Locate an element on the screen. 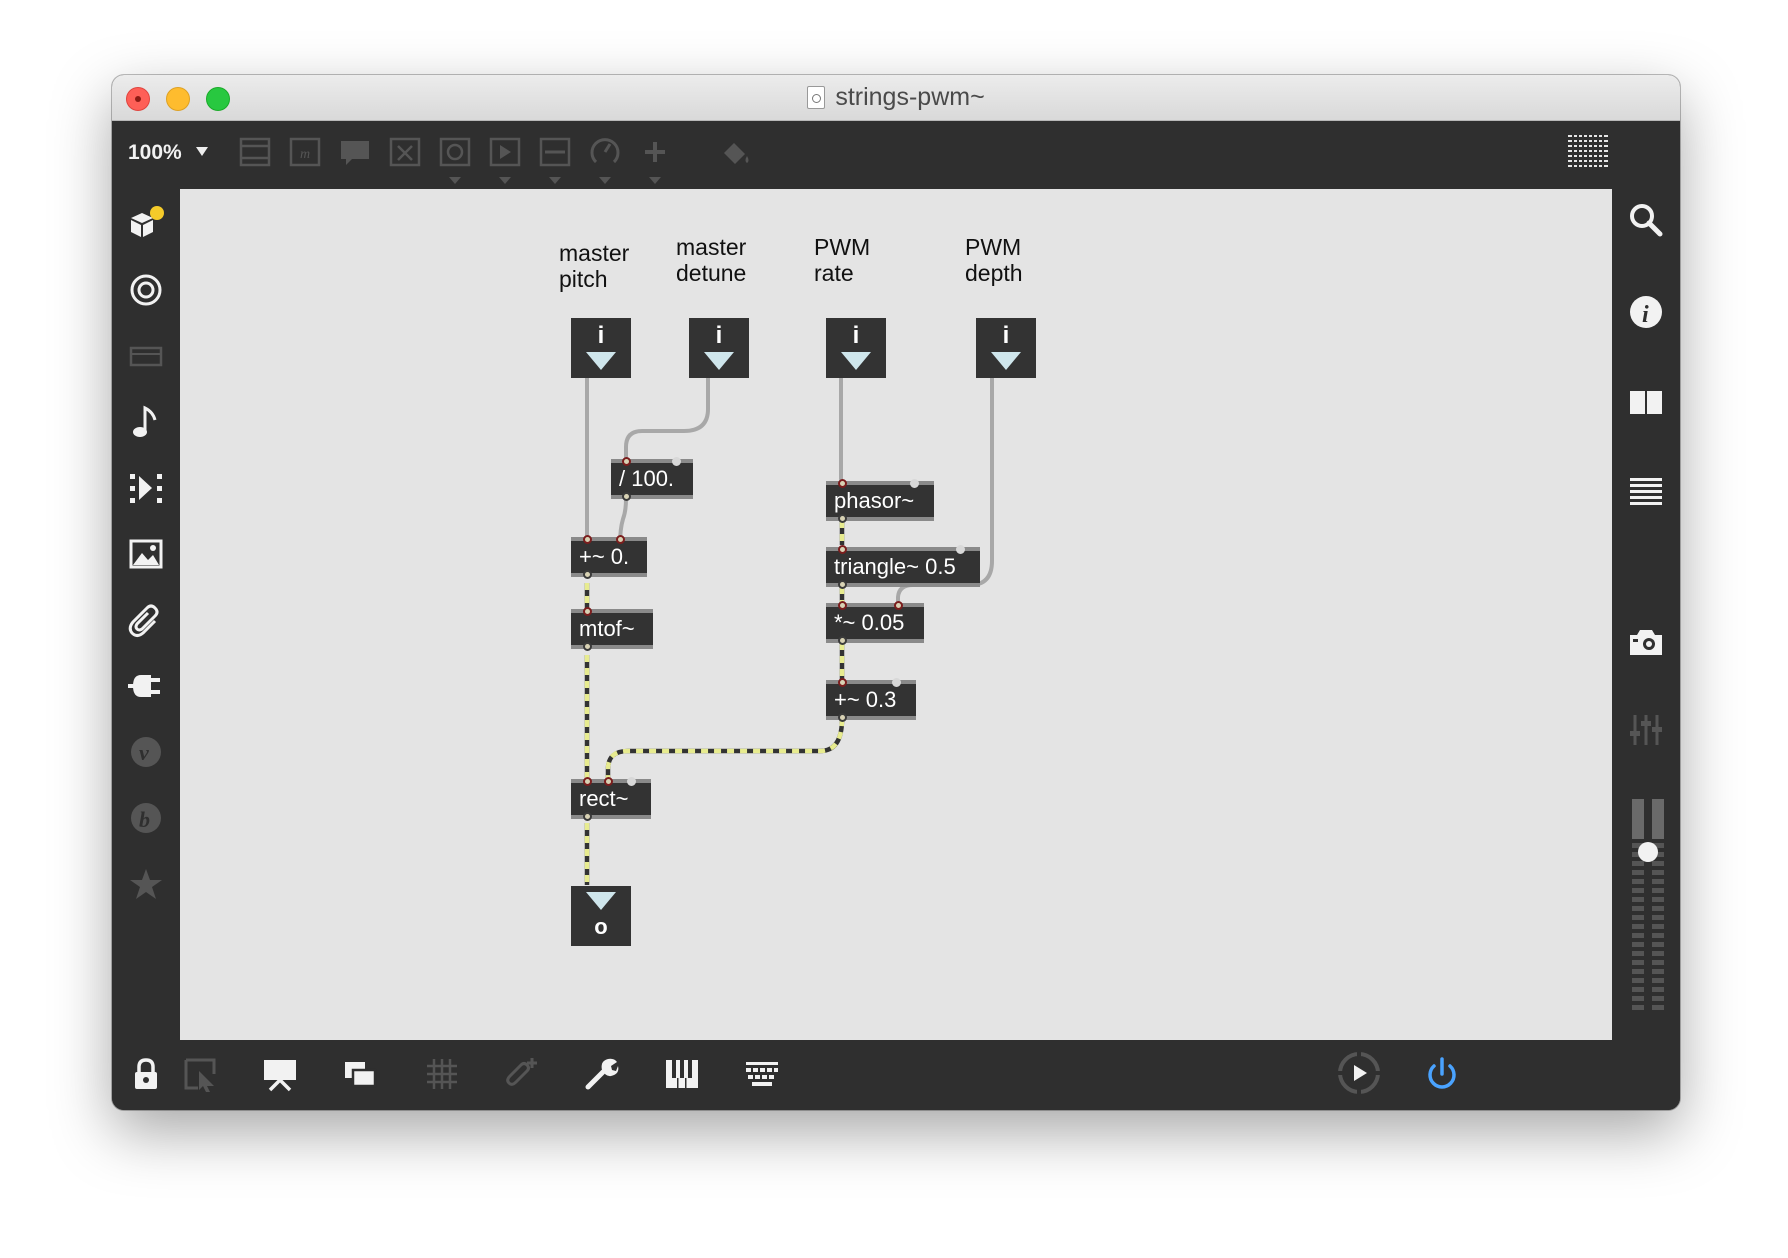 This screenshot has width=1788, height=1258. target-icon is located at coordinates (146, 290).